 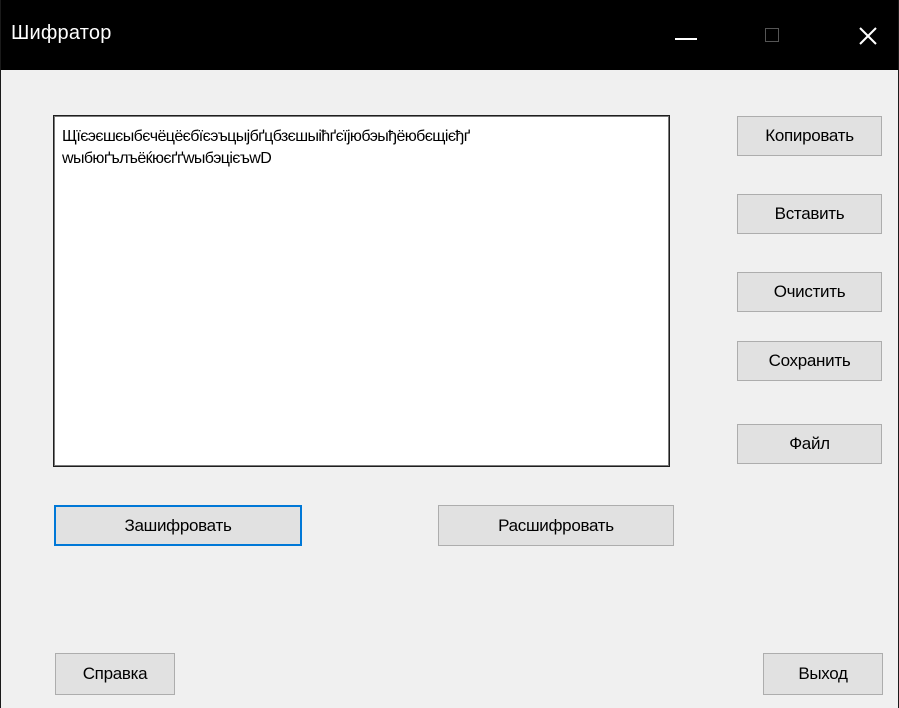 I want to click on maximize-button, so click(x=780, y=35).